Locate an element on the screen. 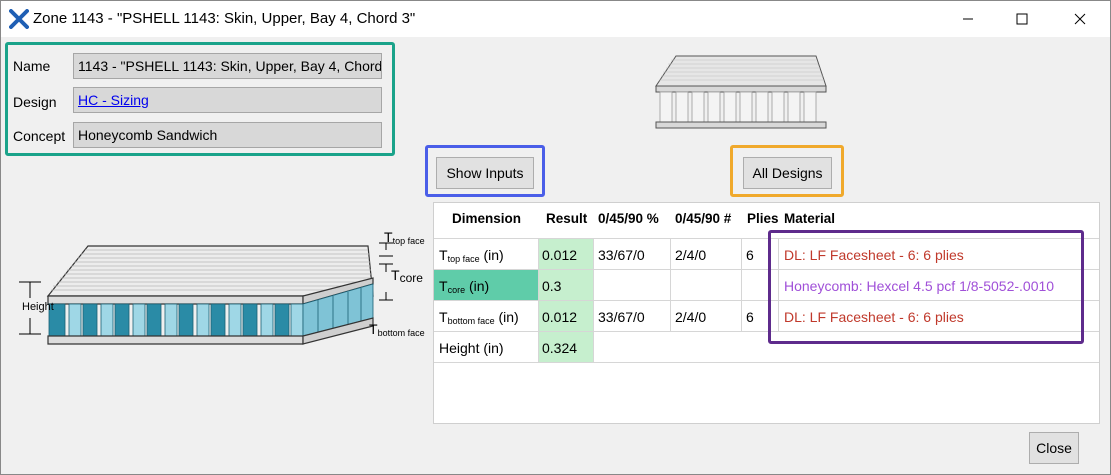 The image size is (1111, 475). show-inputs-button: Show Inputs is located at coordinates (485, 173).